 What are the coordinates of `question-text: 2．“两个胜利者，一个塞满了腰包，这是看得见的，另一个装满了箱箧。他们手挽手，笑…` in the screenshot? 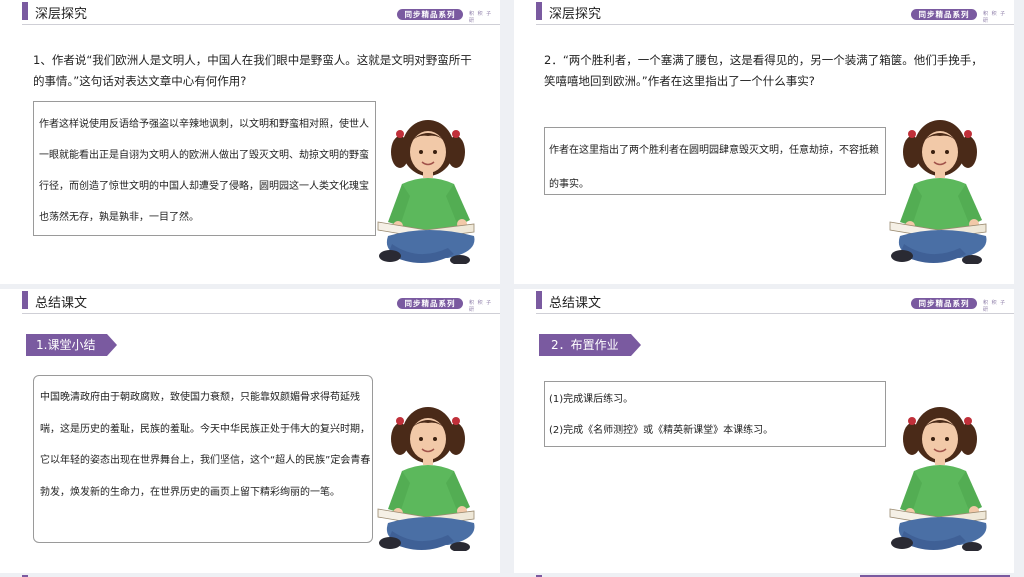 It's located at (763, 70).